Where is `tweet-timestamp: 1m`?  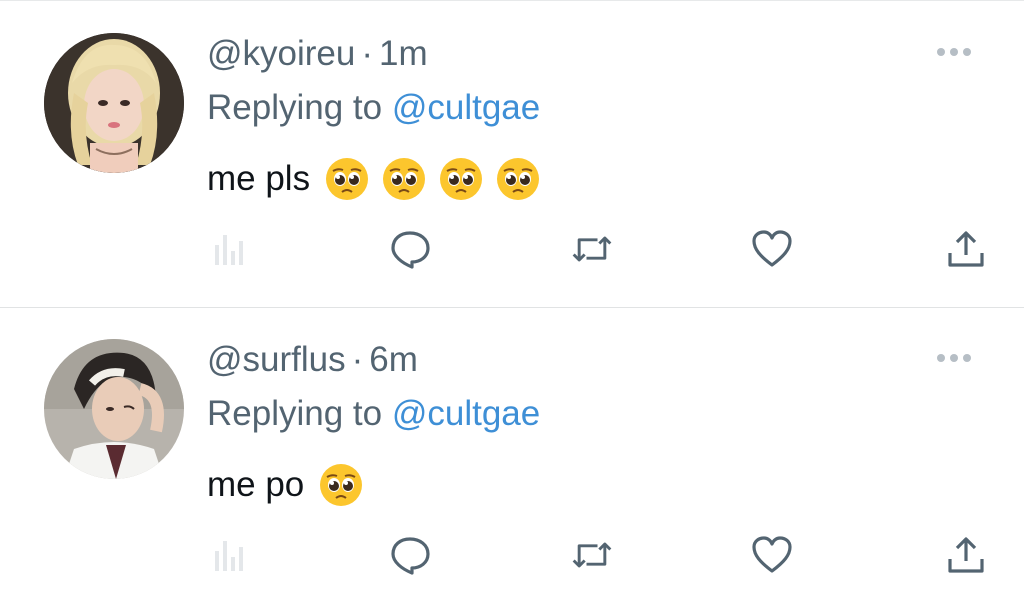
tweet-timestamp: 1m is located at coordinates (403, 53).